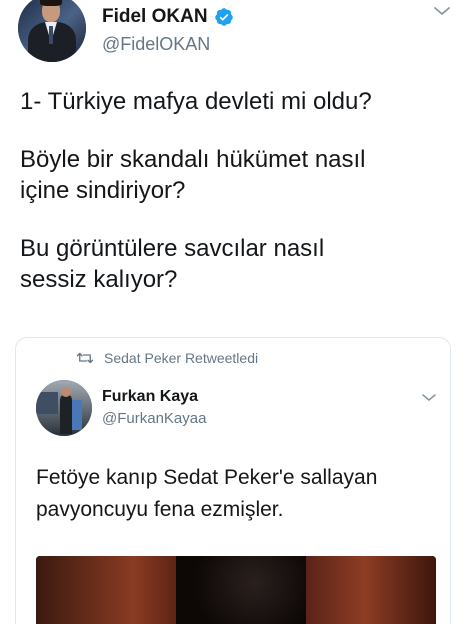 The width and height of the screenshot is (466, 624). Describe the element at coordinates (154, 418) in the screenshot. I see `quoted-handle: @FurkanKayaa` at that location.